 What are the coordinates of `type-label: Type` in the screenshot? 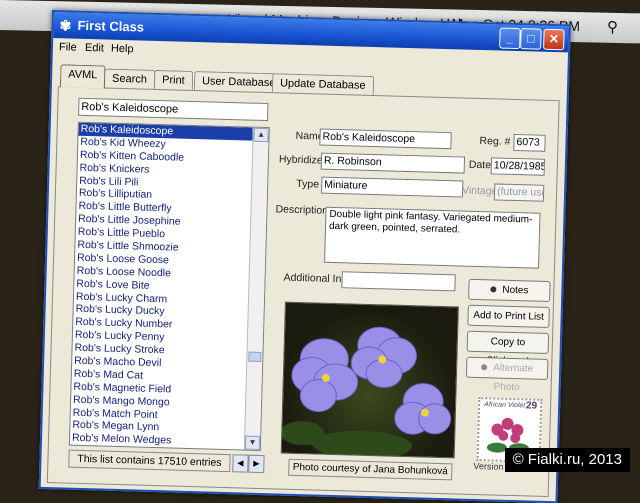 It's located at (308, 184).